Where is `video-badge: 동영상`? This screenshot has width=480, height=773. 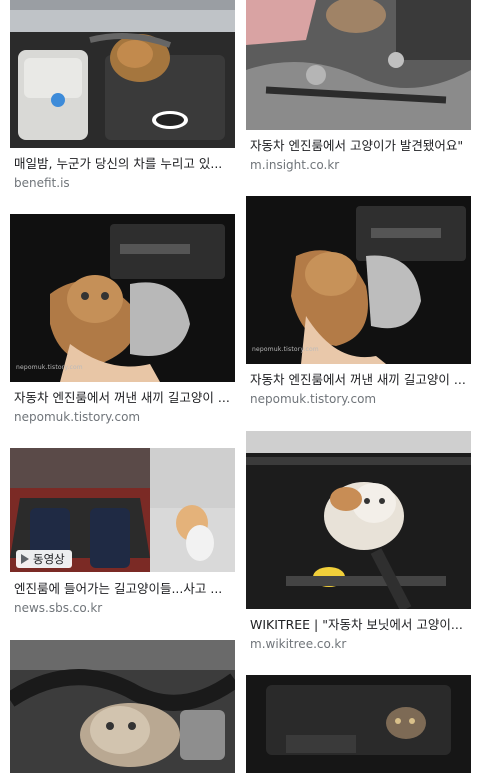
video-badge: 동영상 is located at coordinates (44, 559).